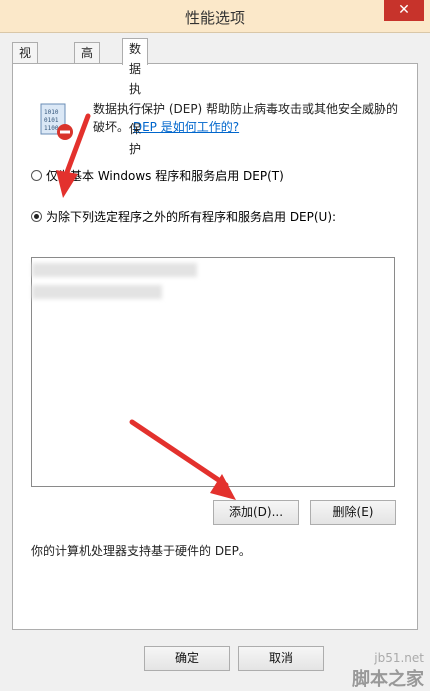 This screenshot has height=691, width=430. I want to click on radio-label: 仅为基本 Windows 程序和服务启用 DEP(T), so click(165, 175).